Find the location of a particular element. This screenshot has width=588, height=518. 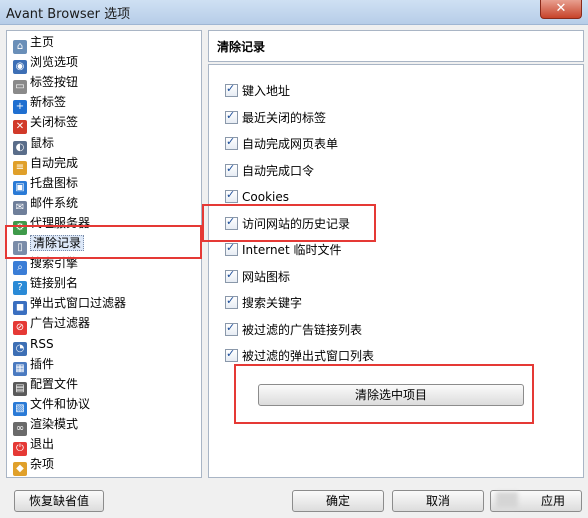

ok-button: 确定 is located at coordinates (338, 501).